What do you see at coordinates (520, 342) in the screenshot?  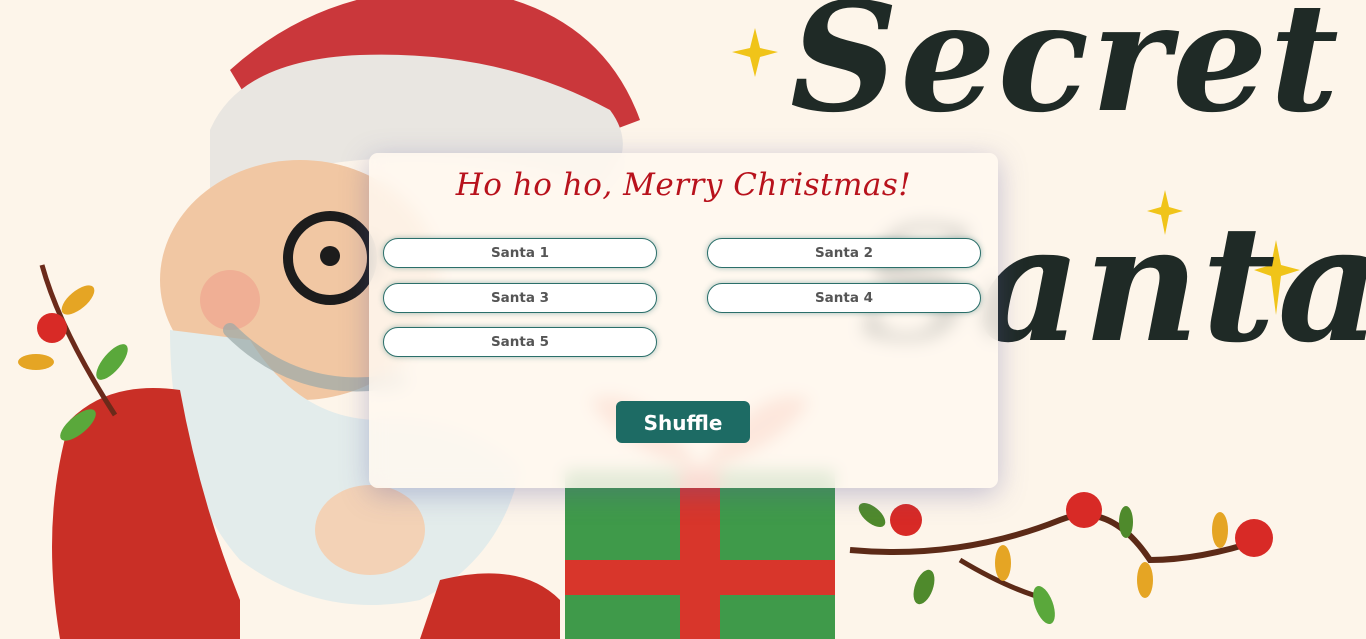 I see `santa-field-5: Santa 5` at bounding box center [520, 342].